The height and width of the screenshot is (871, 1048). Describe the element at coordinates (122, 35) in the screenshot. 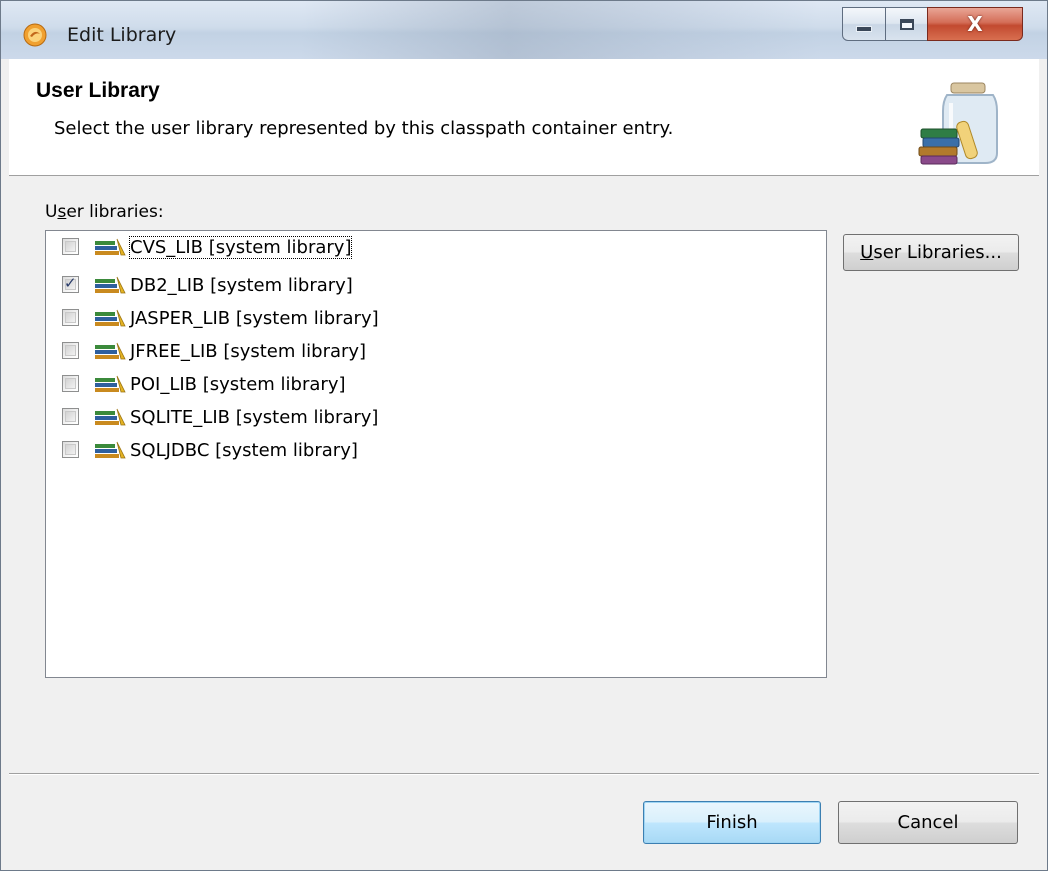

I see `window-title: Edit Library` at that location.